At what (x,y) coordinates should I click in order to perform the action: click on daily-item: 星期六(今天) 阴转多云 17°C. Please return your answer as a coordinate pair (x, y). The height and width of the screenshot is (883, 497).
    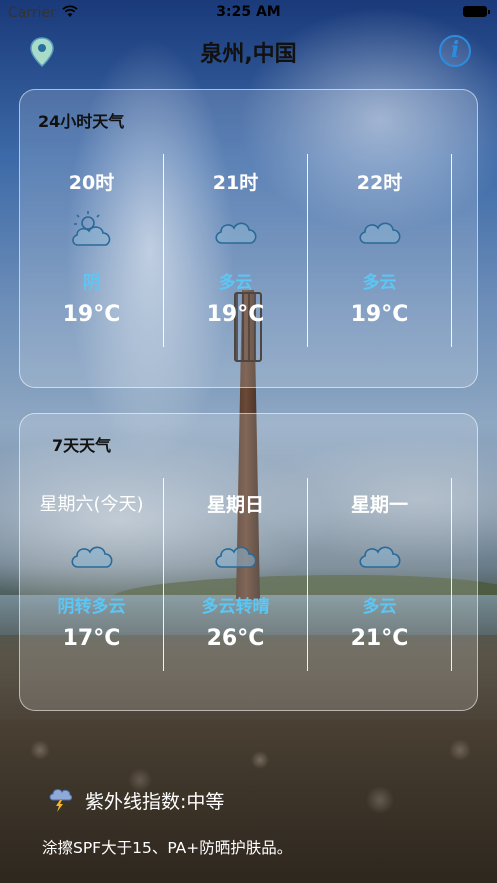
    Looking at the image, I should click on (92, 574).